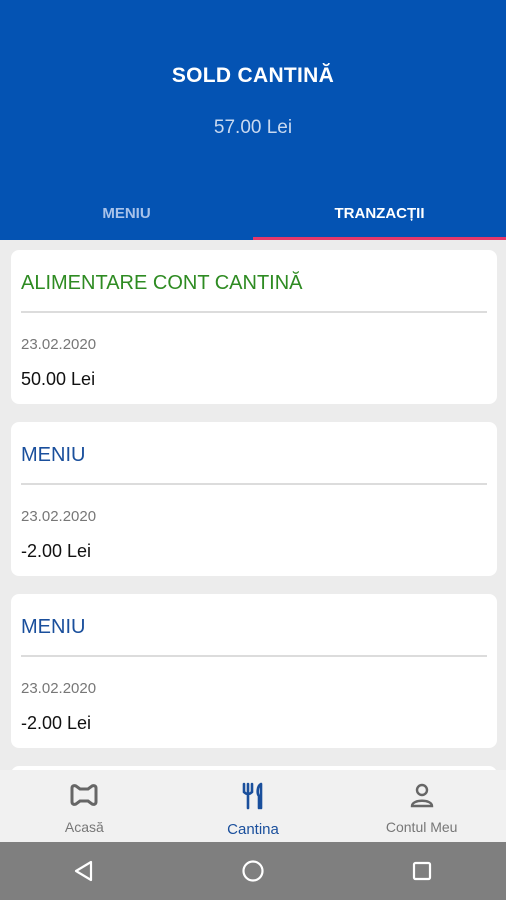 The image size is (506, 900). I want to click on system-navigation-bar, so click(253, 871).